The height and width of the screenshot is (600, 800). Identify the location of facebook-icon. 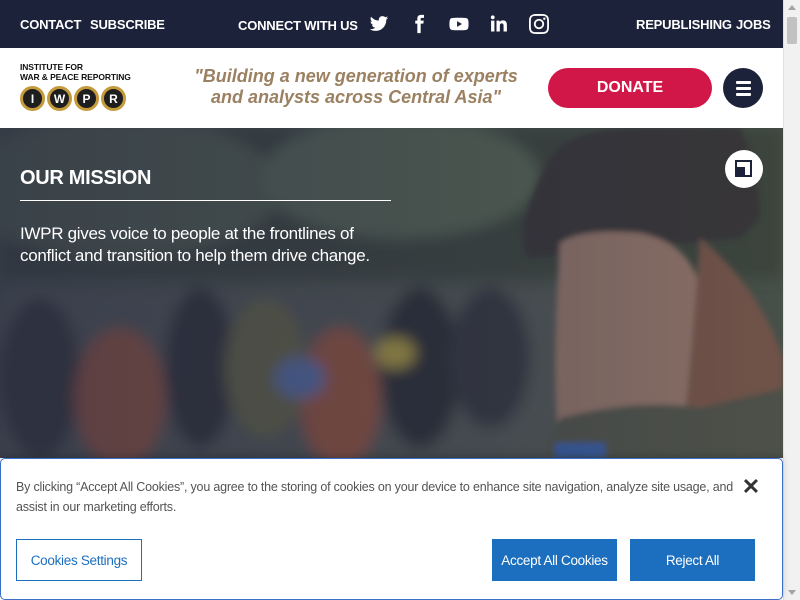
(419, 24).